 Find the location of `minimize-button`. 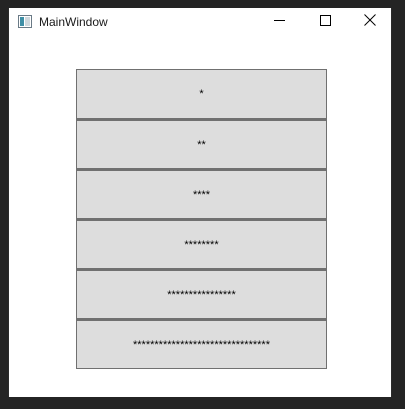

minimize-button is located at coordinates (279, 22).